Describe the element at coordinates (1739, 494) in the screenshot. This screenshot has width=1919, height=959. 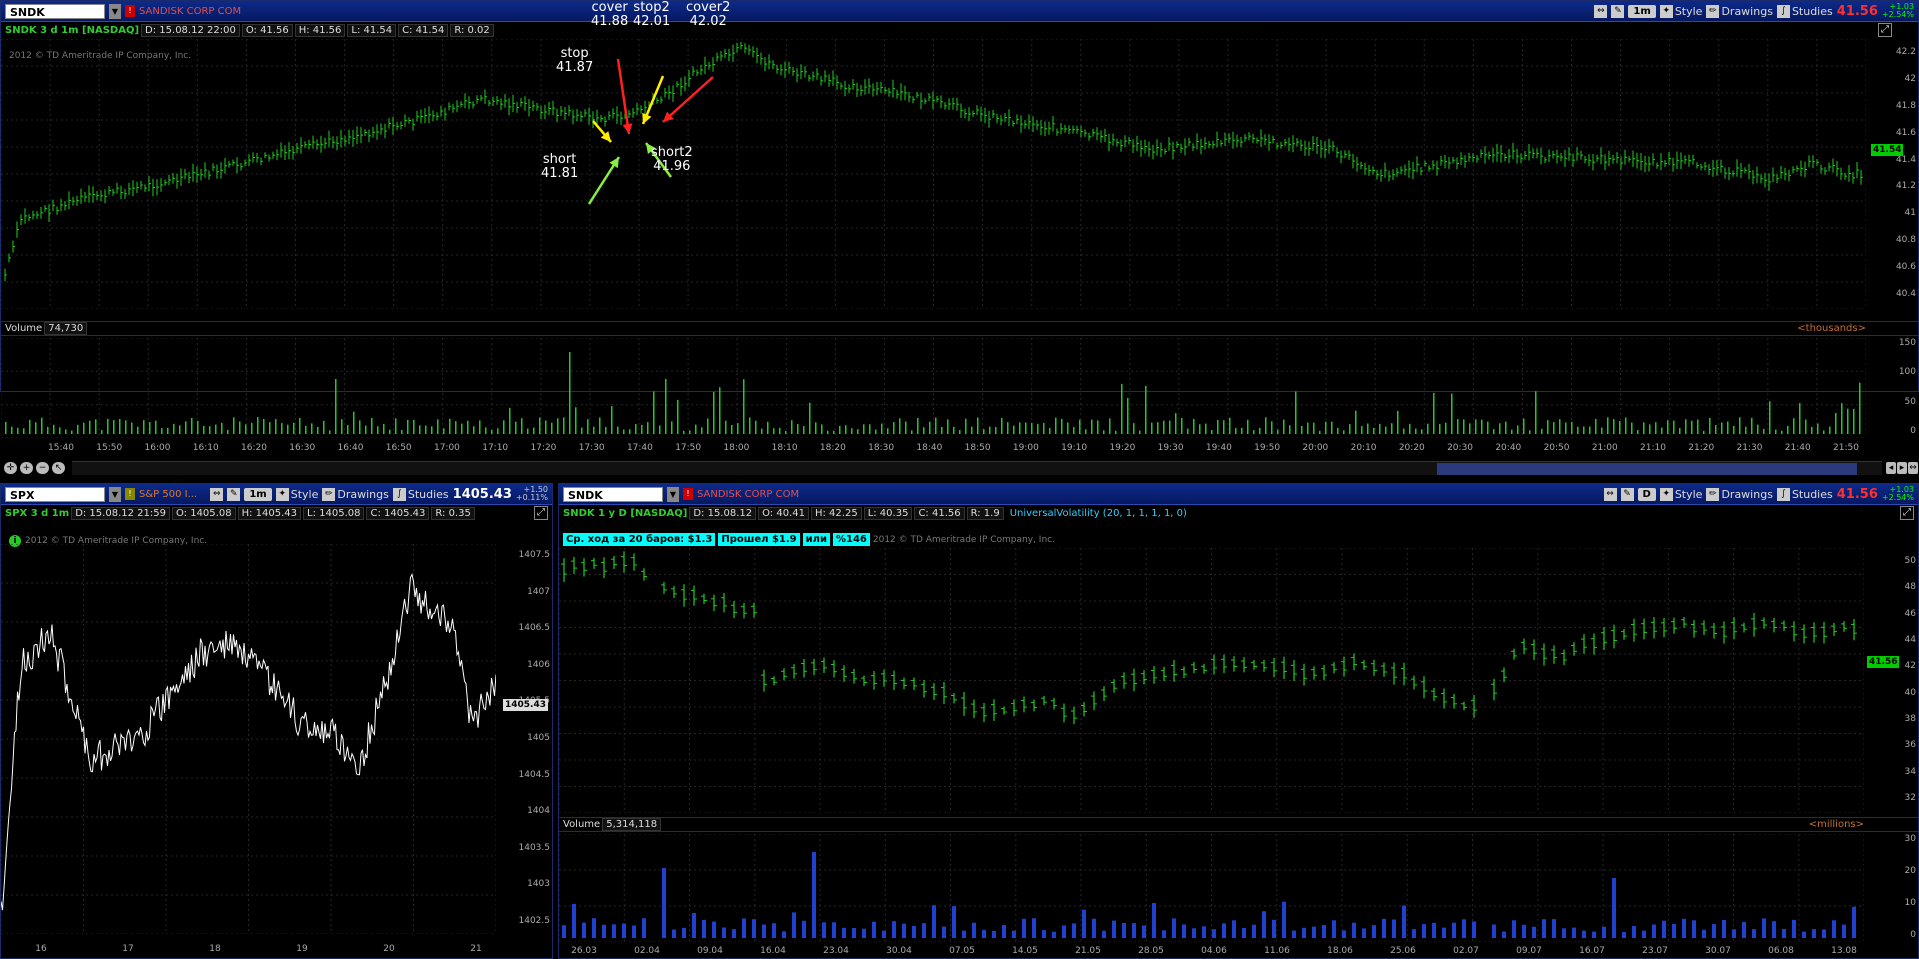
I see `daily-drawings-button: ✏ Drawings` at that location.